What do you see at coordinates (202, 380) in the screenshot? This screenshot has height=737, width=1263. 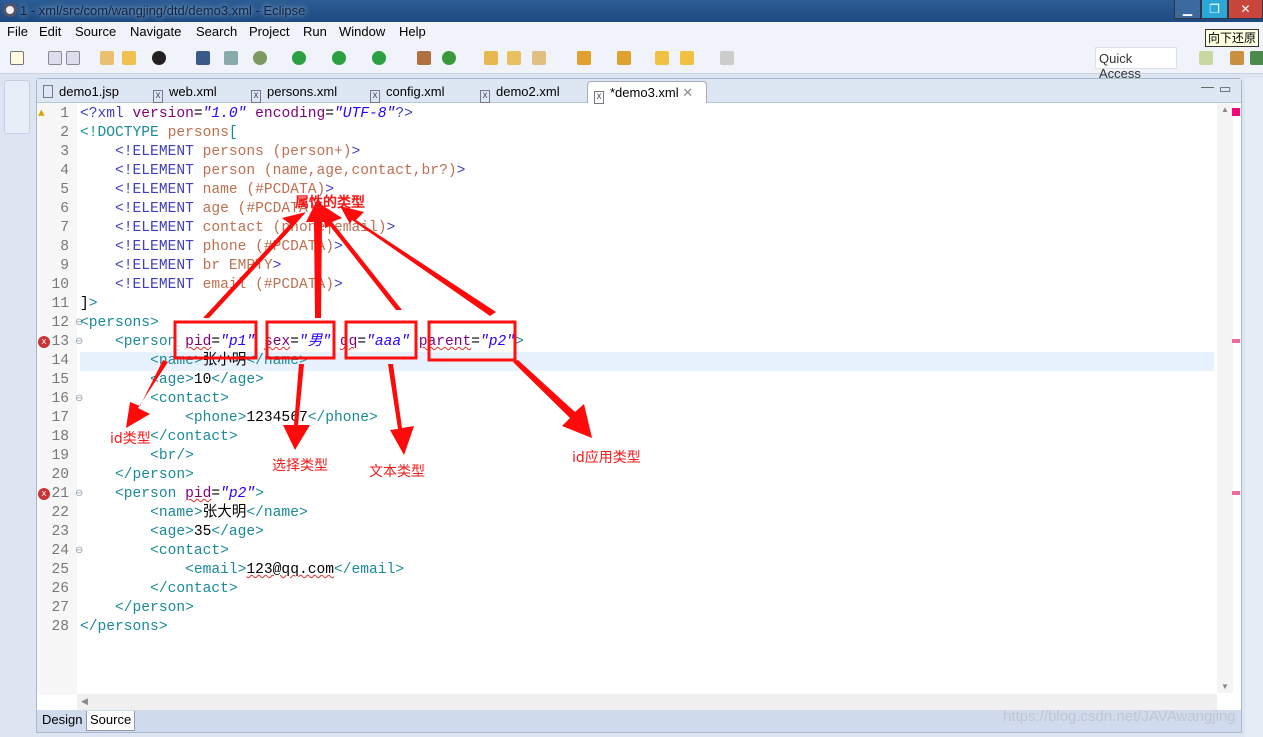 I see `code-token: 10` at bounding box center [202, 380].